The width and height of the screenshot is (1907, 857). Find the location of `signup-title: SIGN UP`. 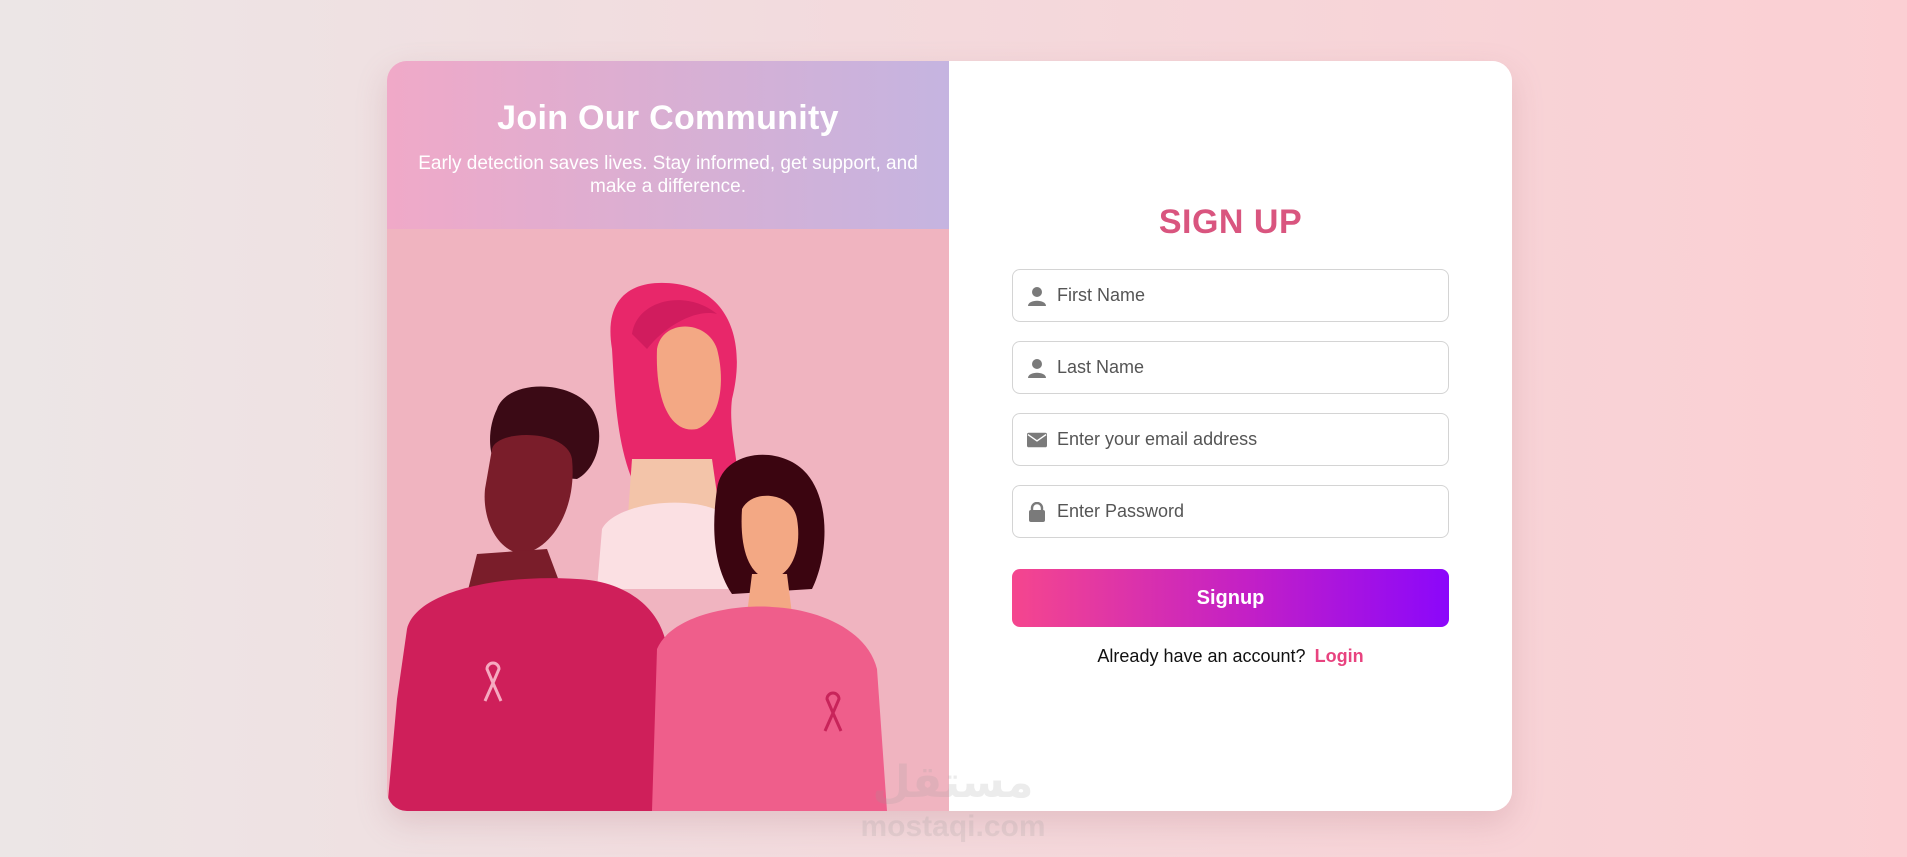

signup-title: SIGN UP is located at coordinates (1230, 222).